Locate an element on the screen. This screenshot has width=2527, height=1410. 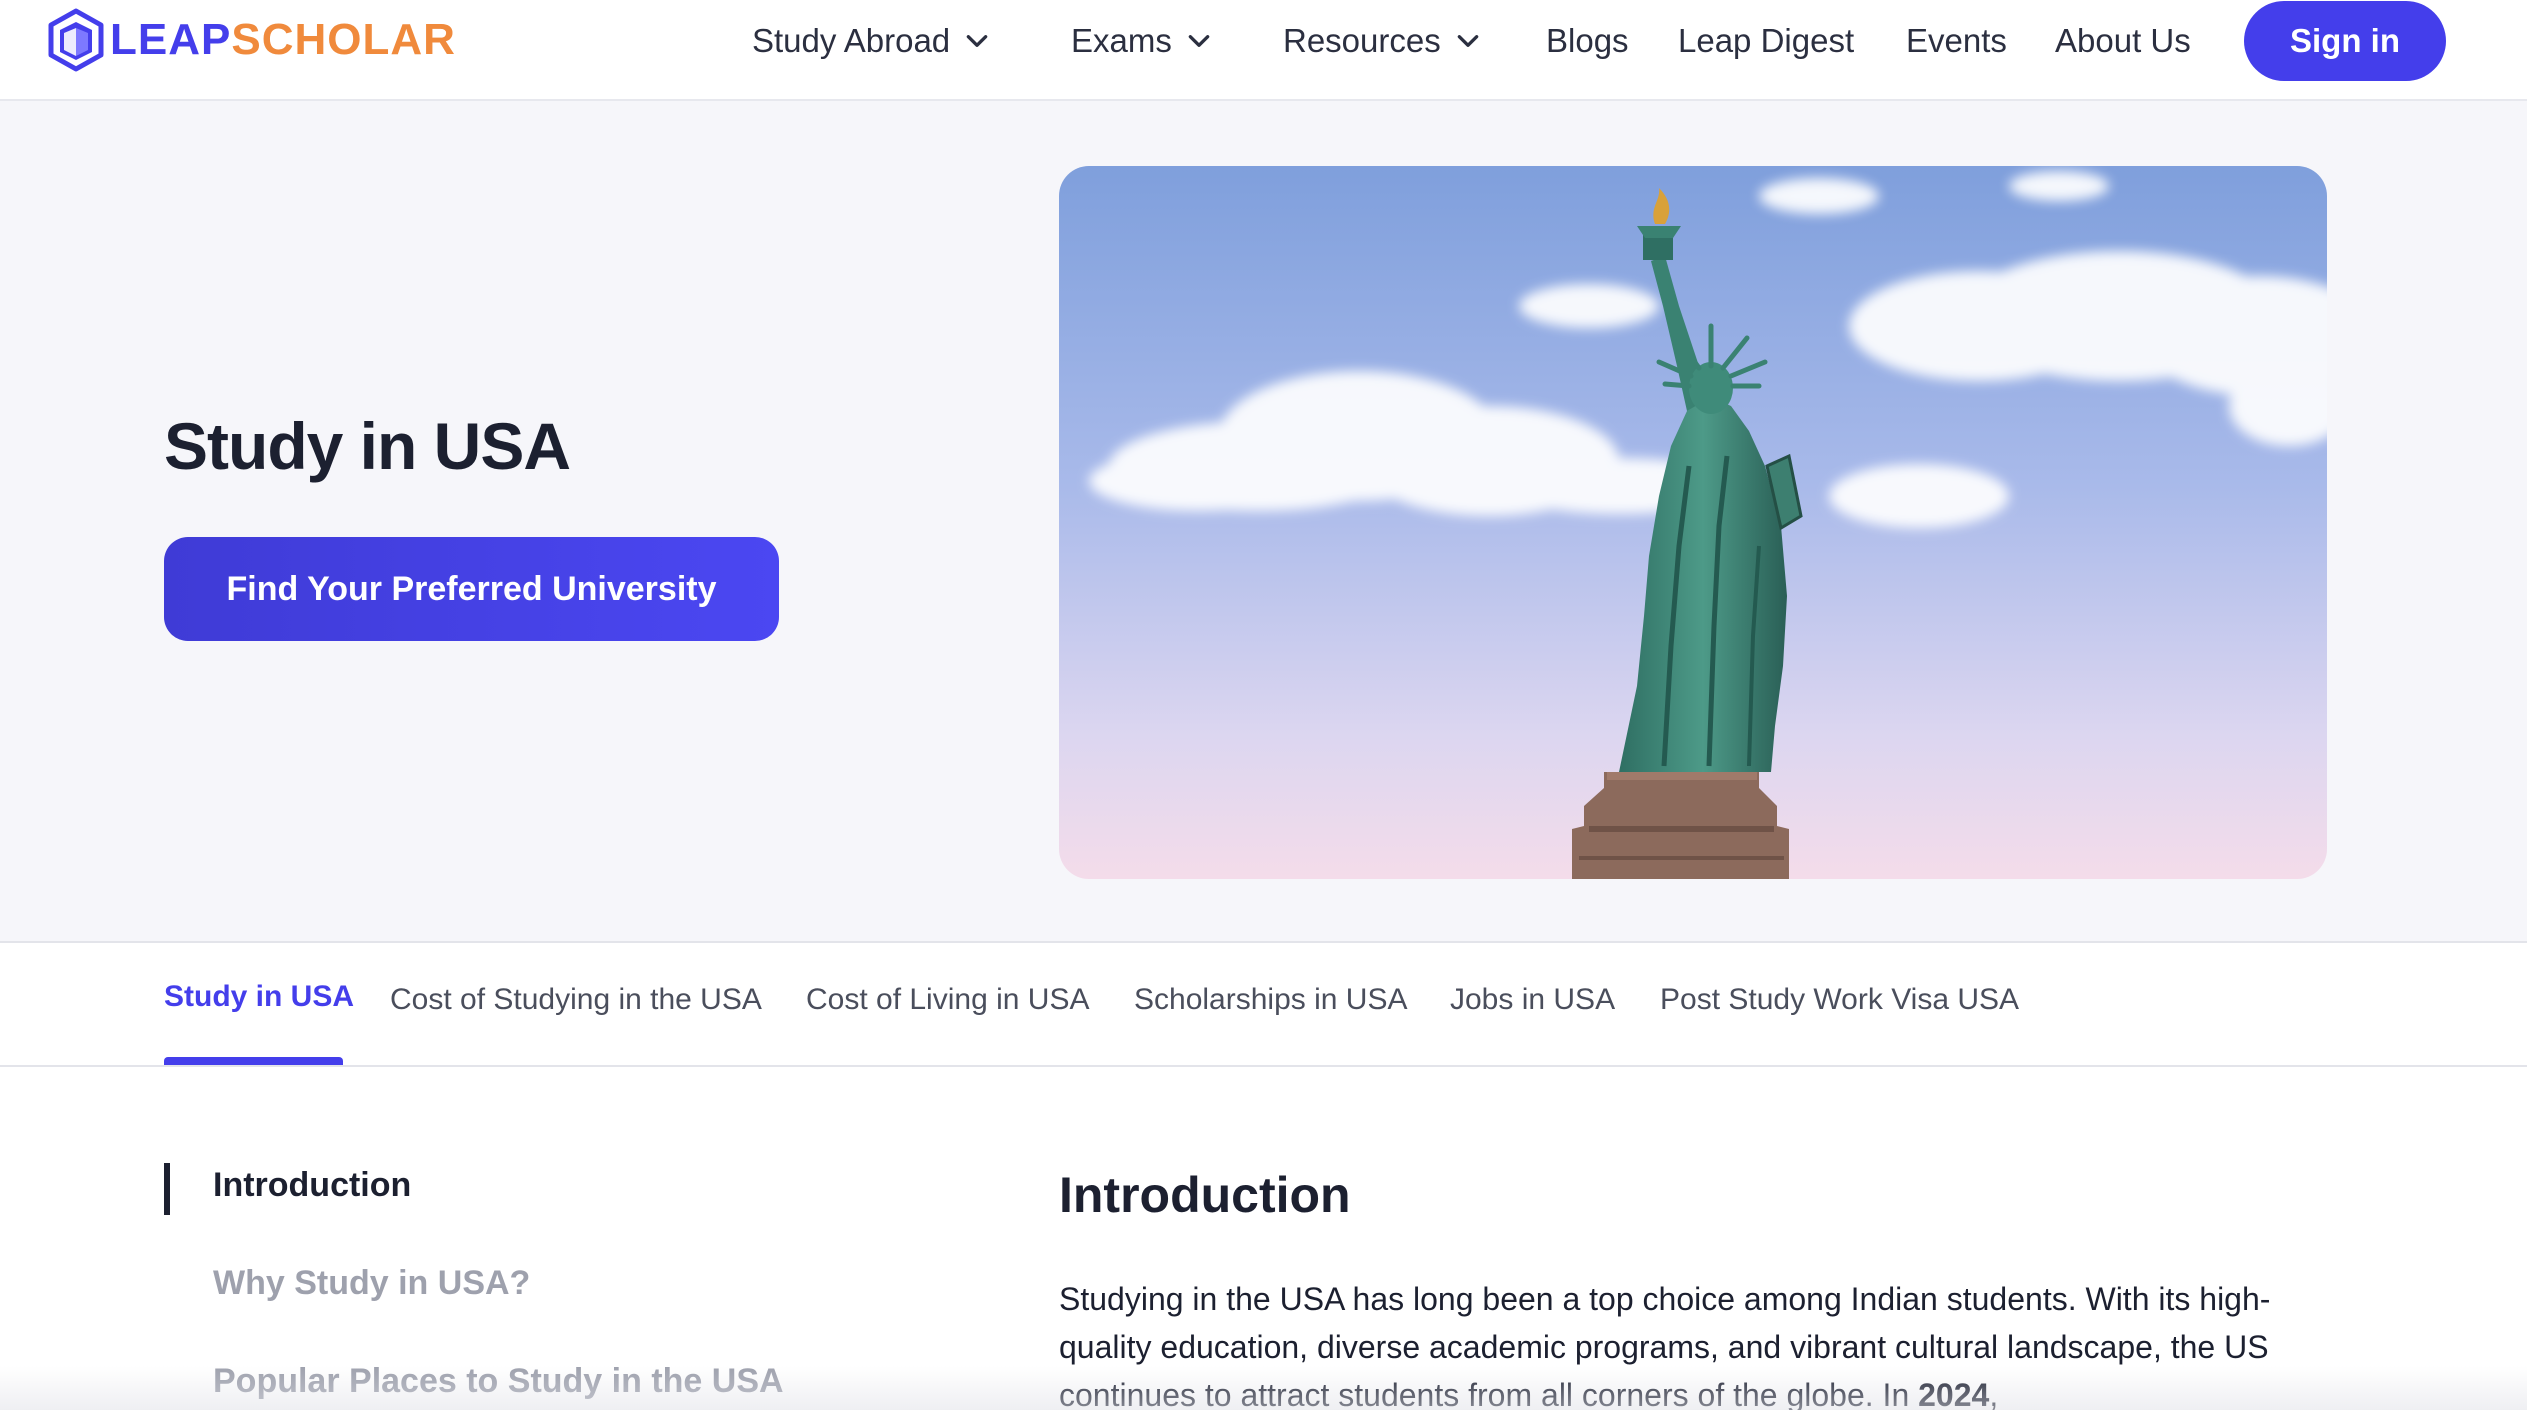
toc-active-indicator is located at coordinates (167, 1189).